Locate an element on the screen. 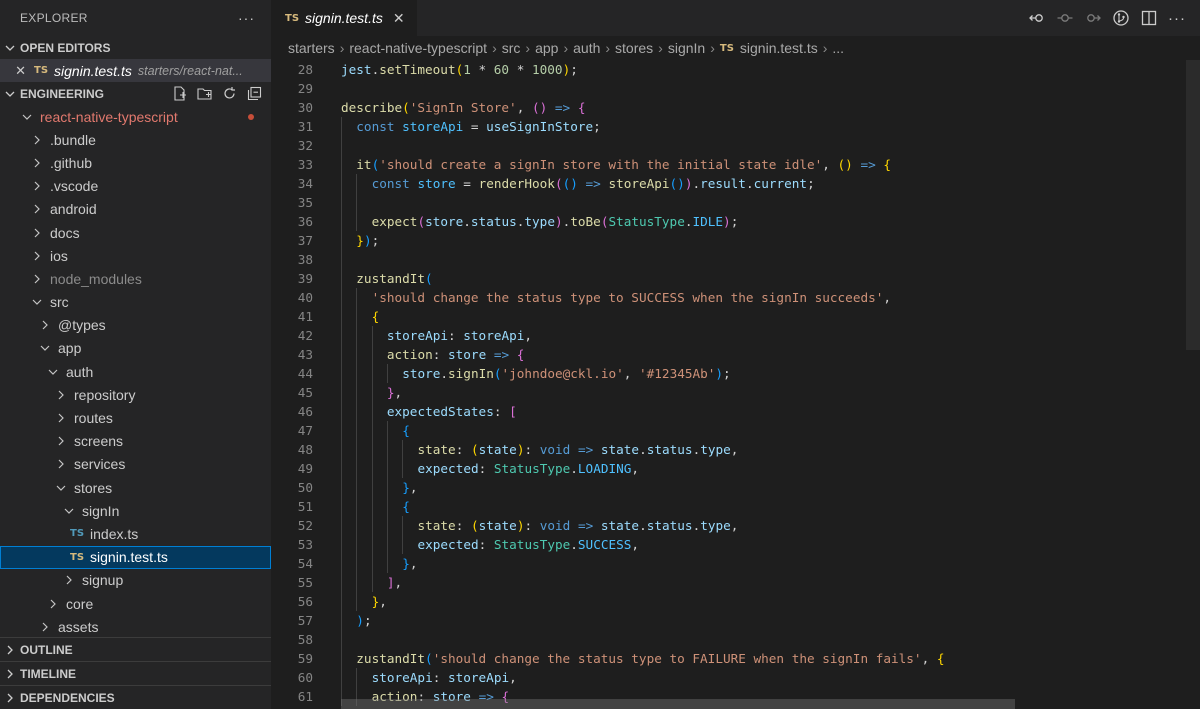  breadcrumb-file: signin.test.ts is located at coordinates (779, 48).